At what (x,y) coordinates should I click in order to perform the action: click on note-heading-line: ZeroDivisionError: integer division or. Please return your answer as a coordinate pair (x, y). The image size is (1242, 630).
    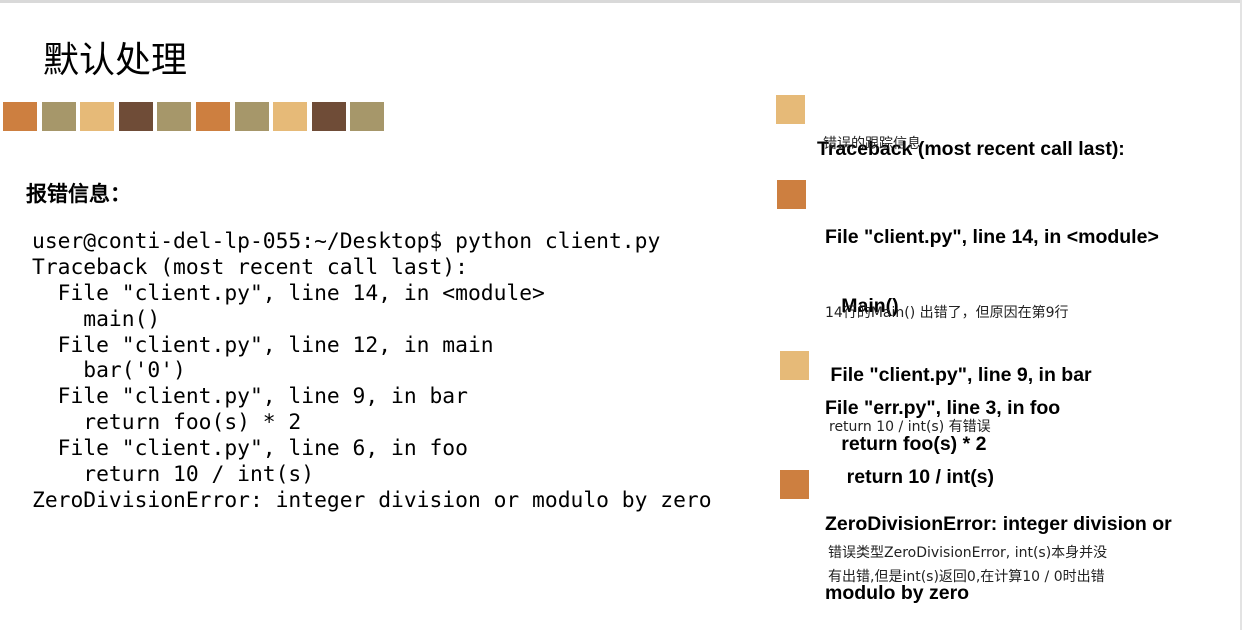
    Looking at the image, I should click on (998, 524).